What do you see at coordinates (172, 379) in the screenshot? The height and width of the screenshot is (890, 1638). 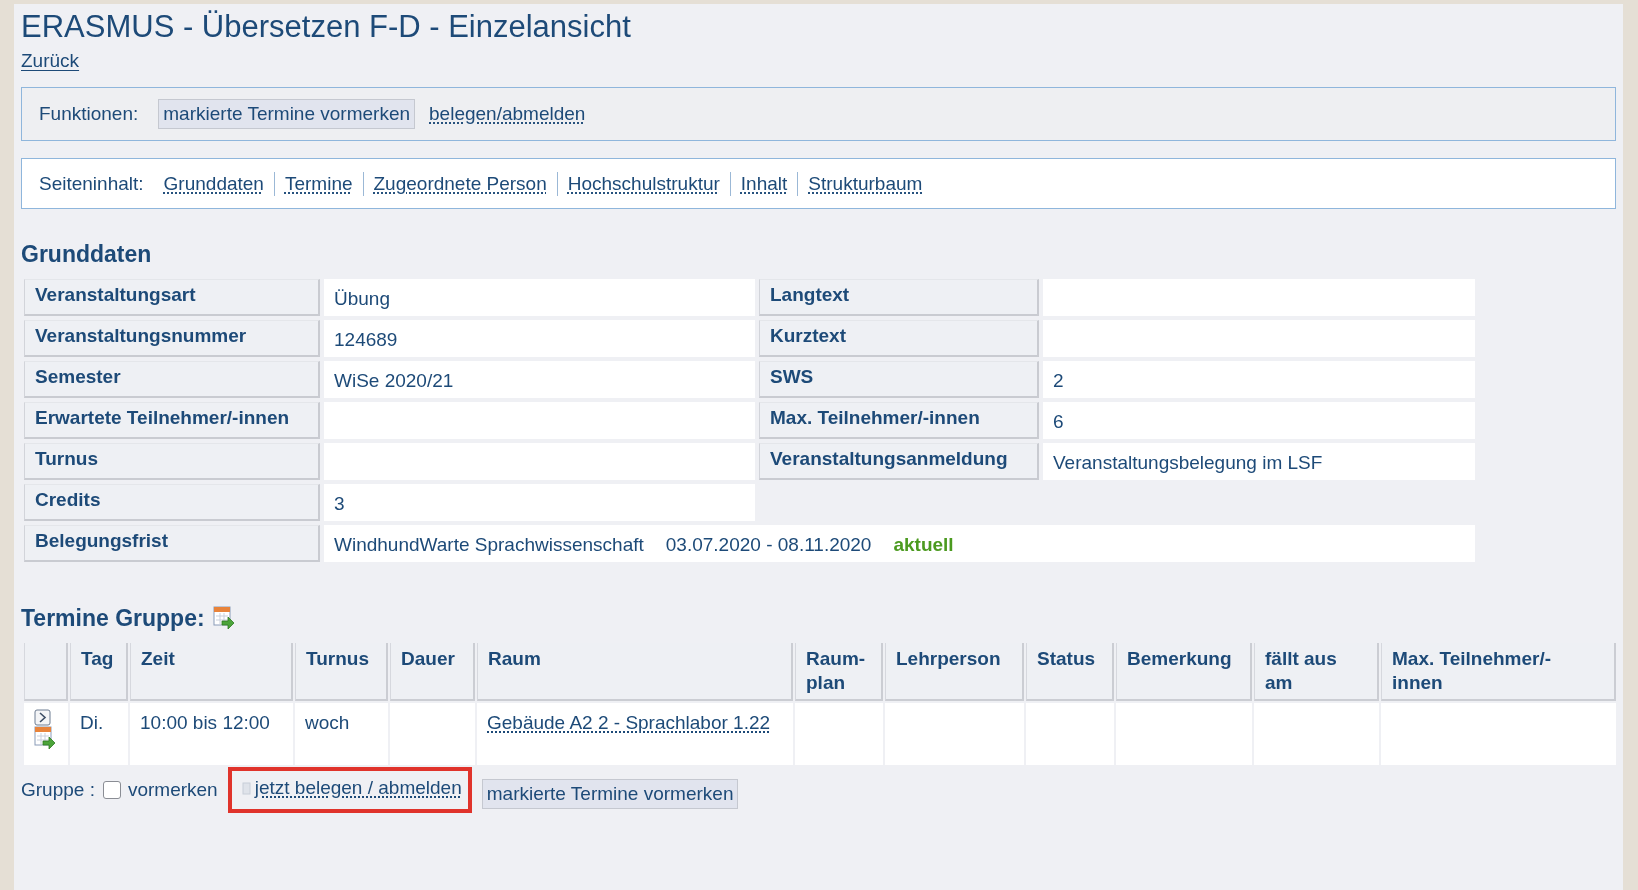 I see `field-label: Semester` at bounding box center [172, 379].